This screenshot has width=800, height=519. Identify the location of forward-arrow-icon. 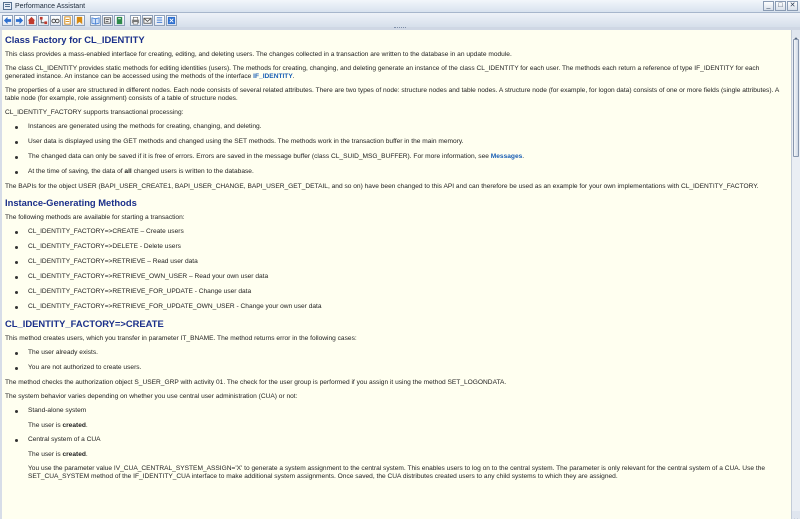
(19, 20).